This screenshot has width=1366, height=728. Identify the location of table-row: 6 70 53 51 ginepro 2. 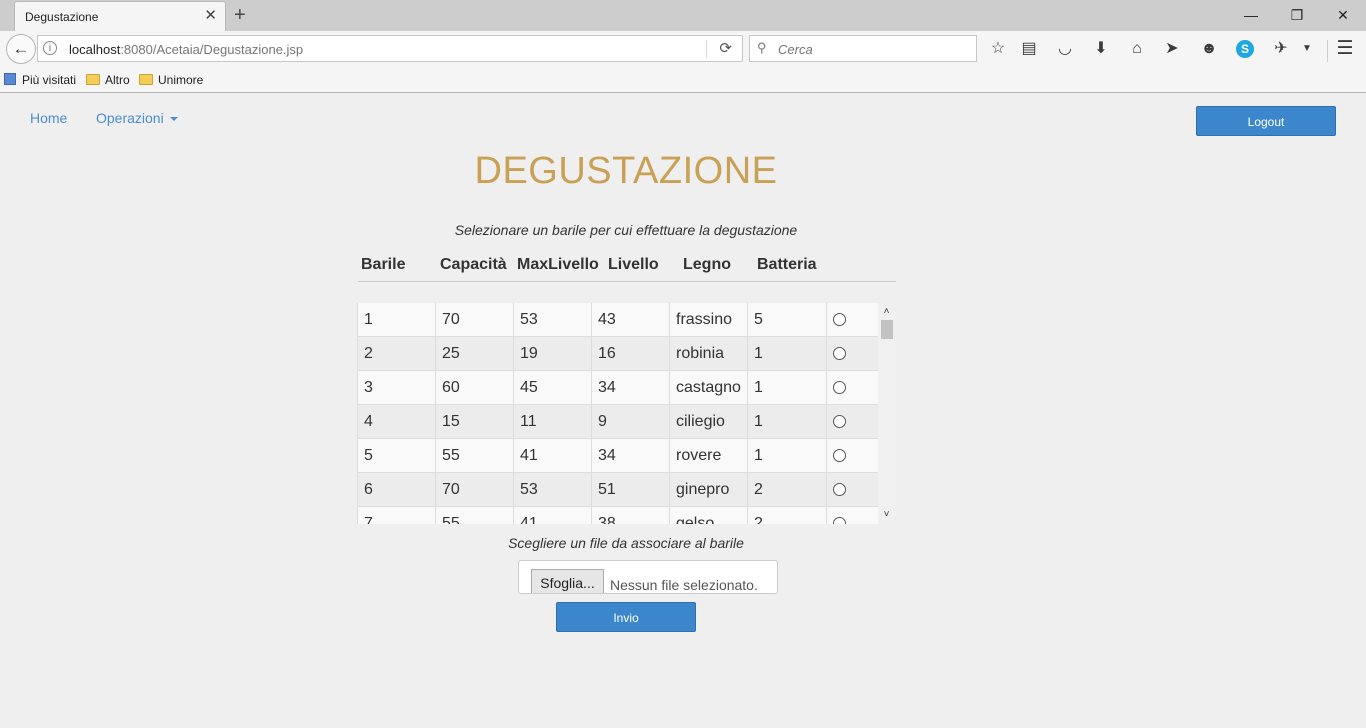
(617, 490).